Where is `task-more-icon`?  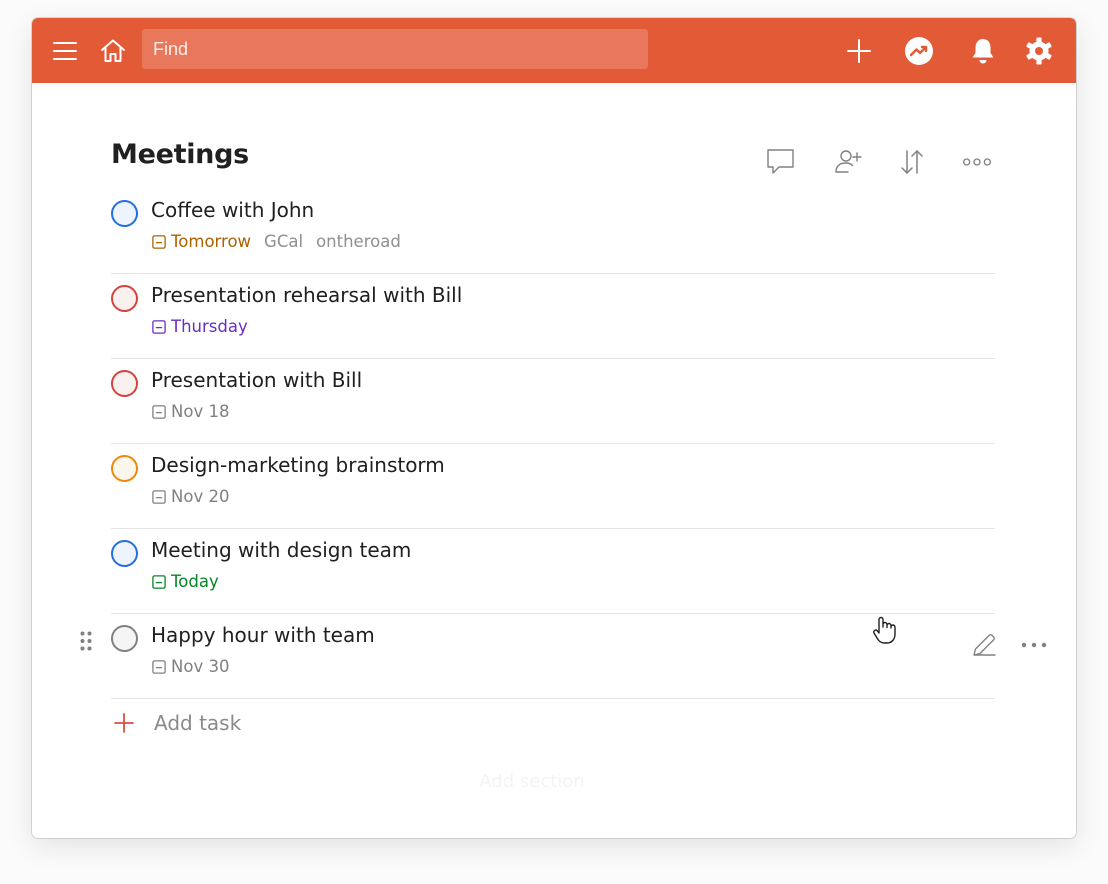
task-more-icon is located at coordinates (1034, 645).